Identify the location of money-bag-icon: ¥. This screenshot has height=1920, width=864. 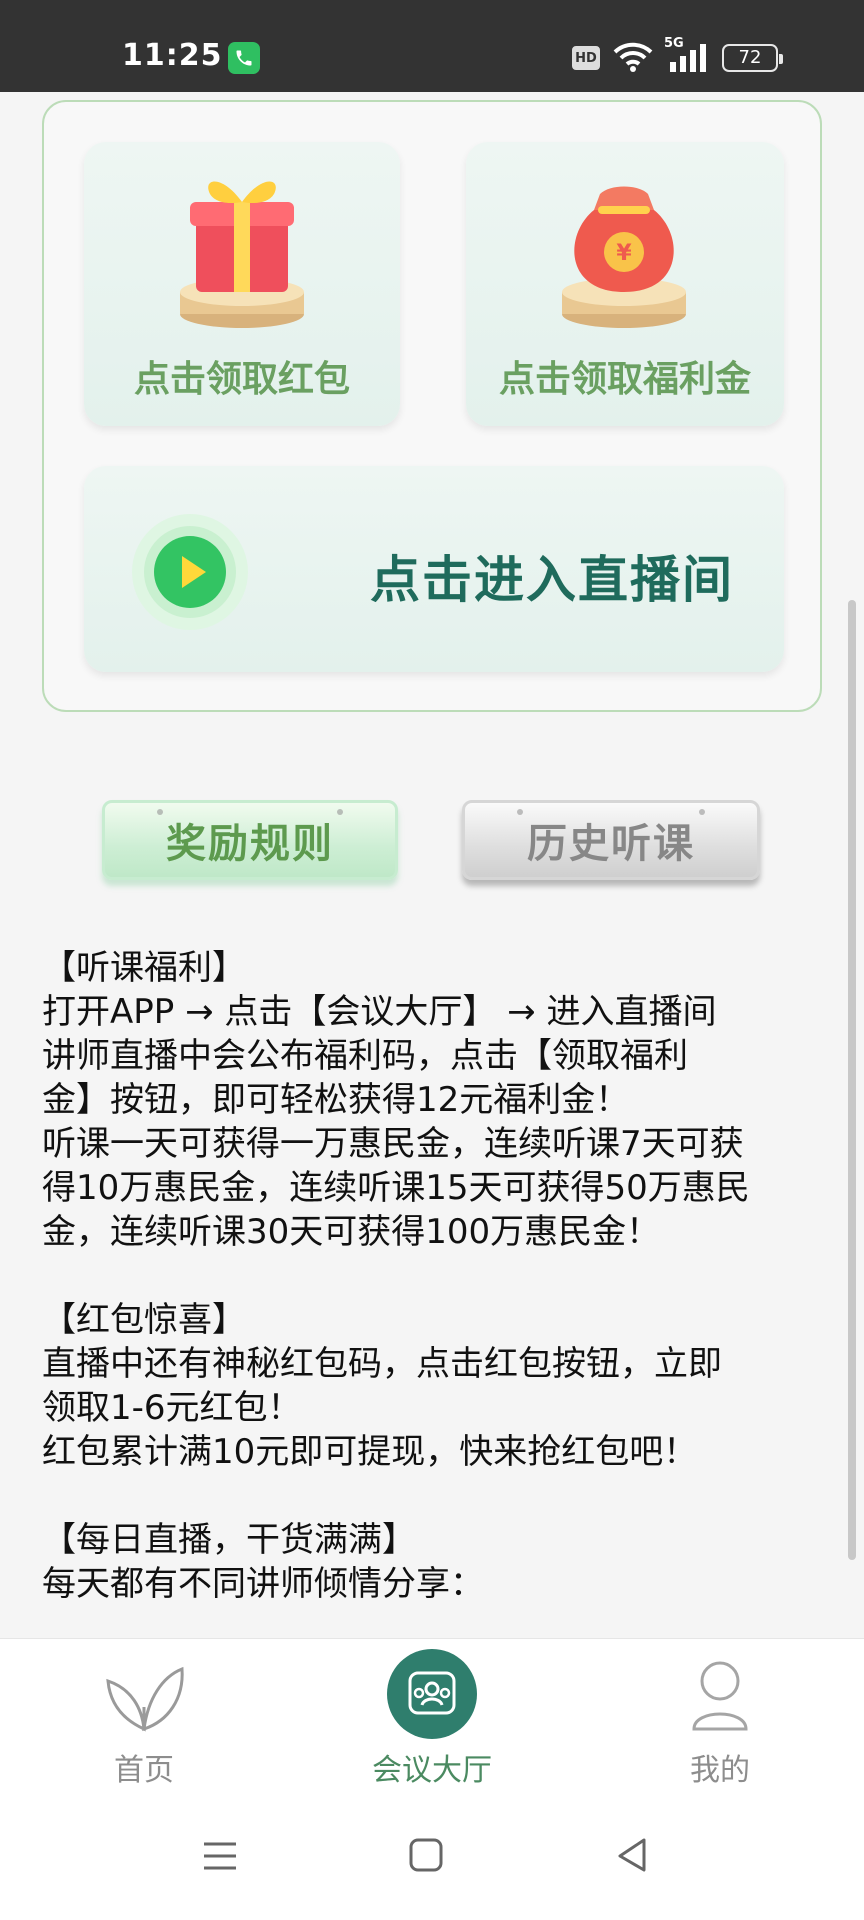
(624, 257).